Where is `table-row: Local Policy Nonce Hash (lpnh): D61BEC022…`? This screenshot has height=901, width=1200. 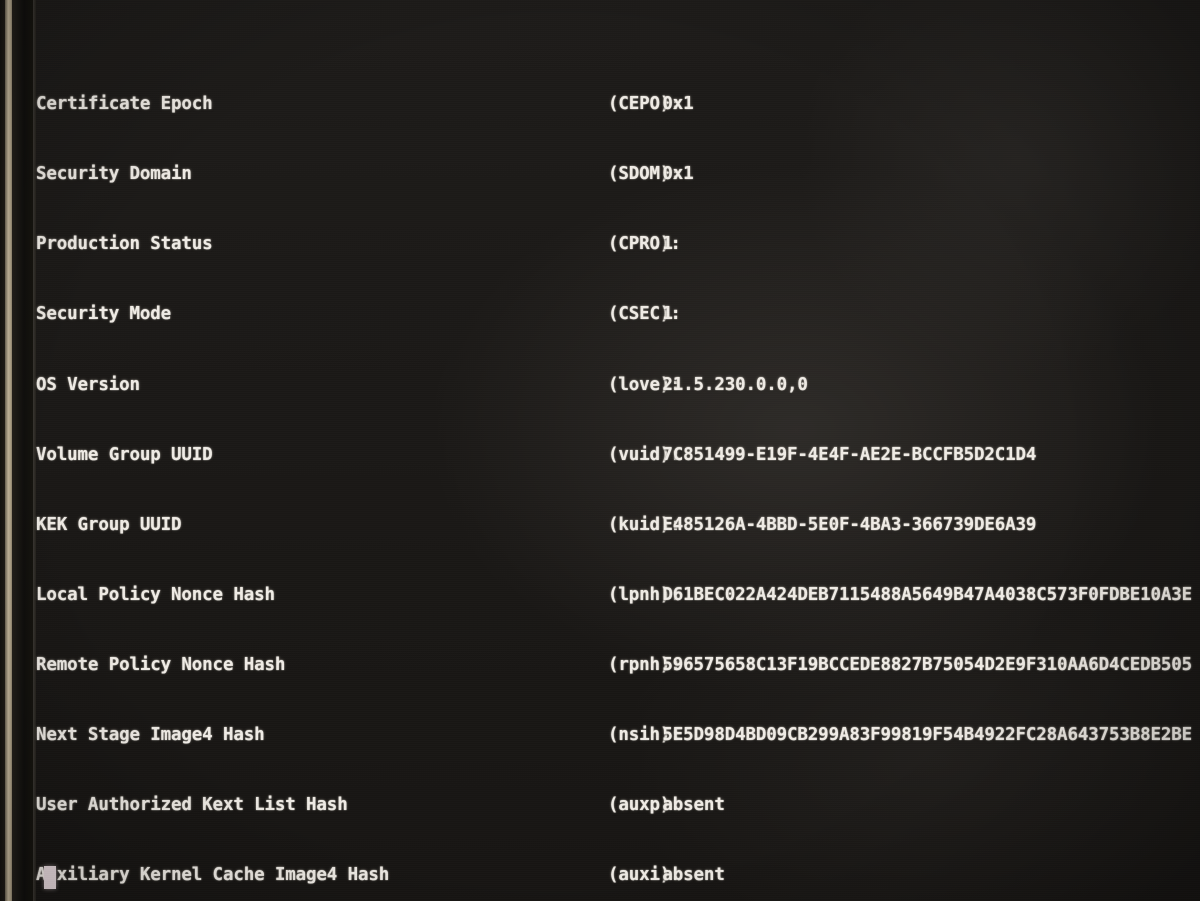
table-row: Local Policy Nonce Hash (lpnh): D61BEC022… is located at coordinates (618, 595).